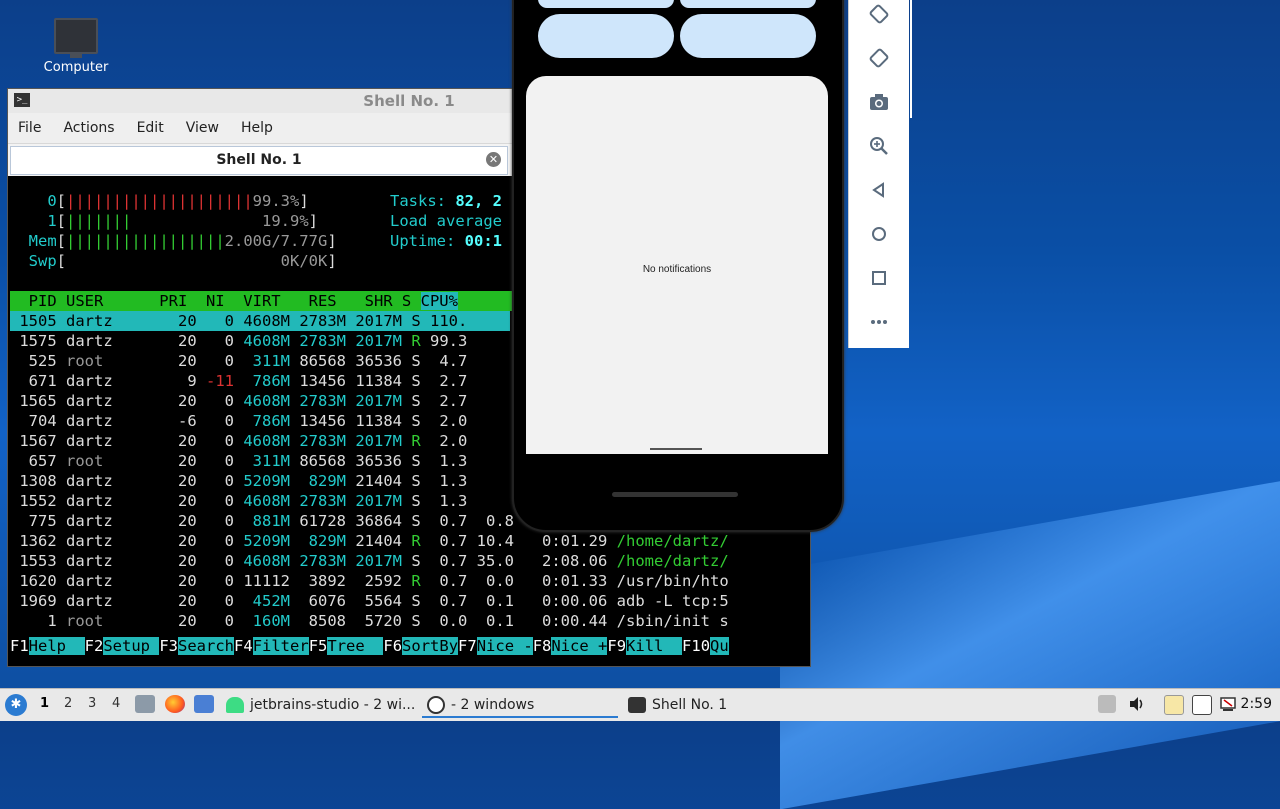 The image size is (1280, 809). Describe the element at coordinates (696, 646) in the screenshot. I see `fkey-f10: F10` at that location.